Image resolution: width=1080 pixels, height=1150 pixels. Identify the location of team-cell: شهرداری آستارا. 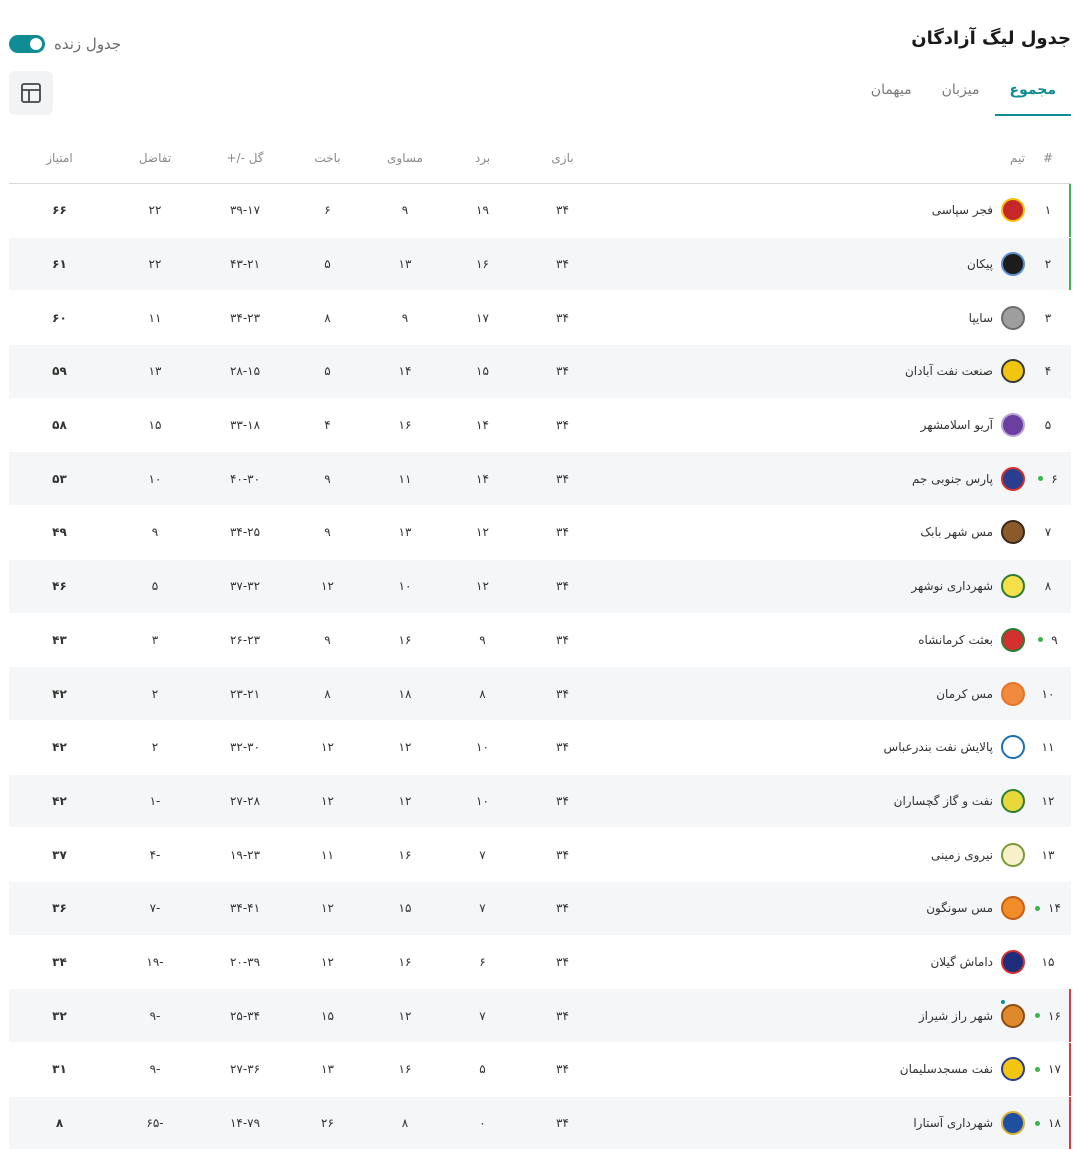
(815, 1123).